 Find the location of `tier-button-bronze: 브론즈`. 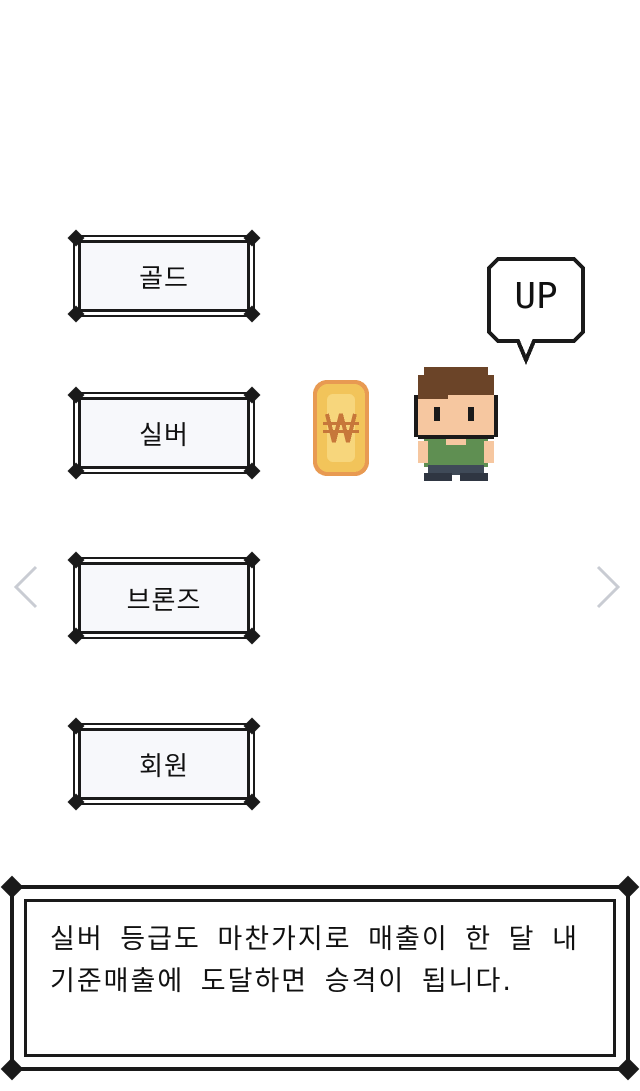

tier-button-bronze: 브론즈 is located at coordinates (164, 598).